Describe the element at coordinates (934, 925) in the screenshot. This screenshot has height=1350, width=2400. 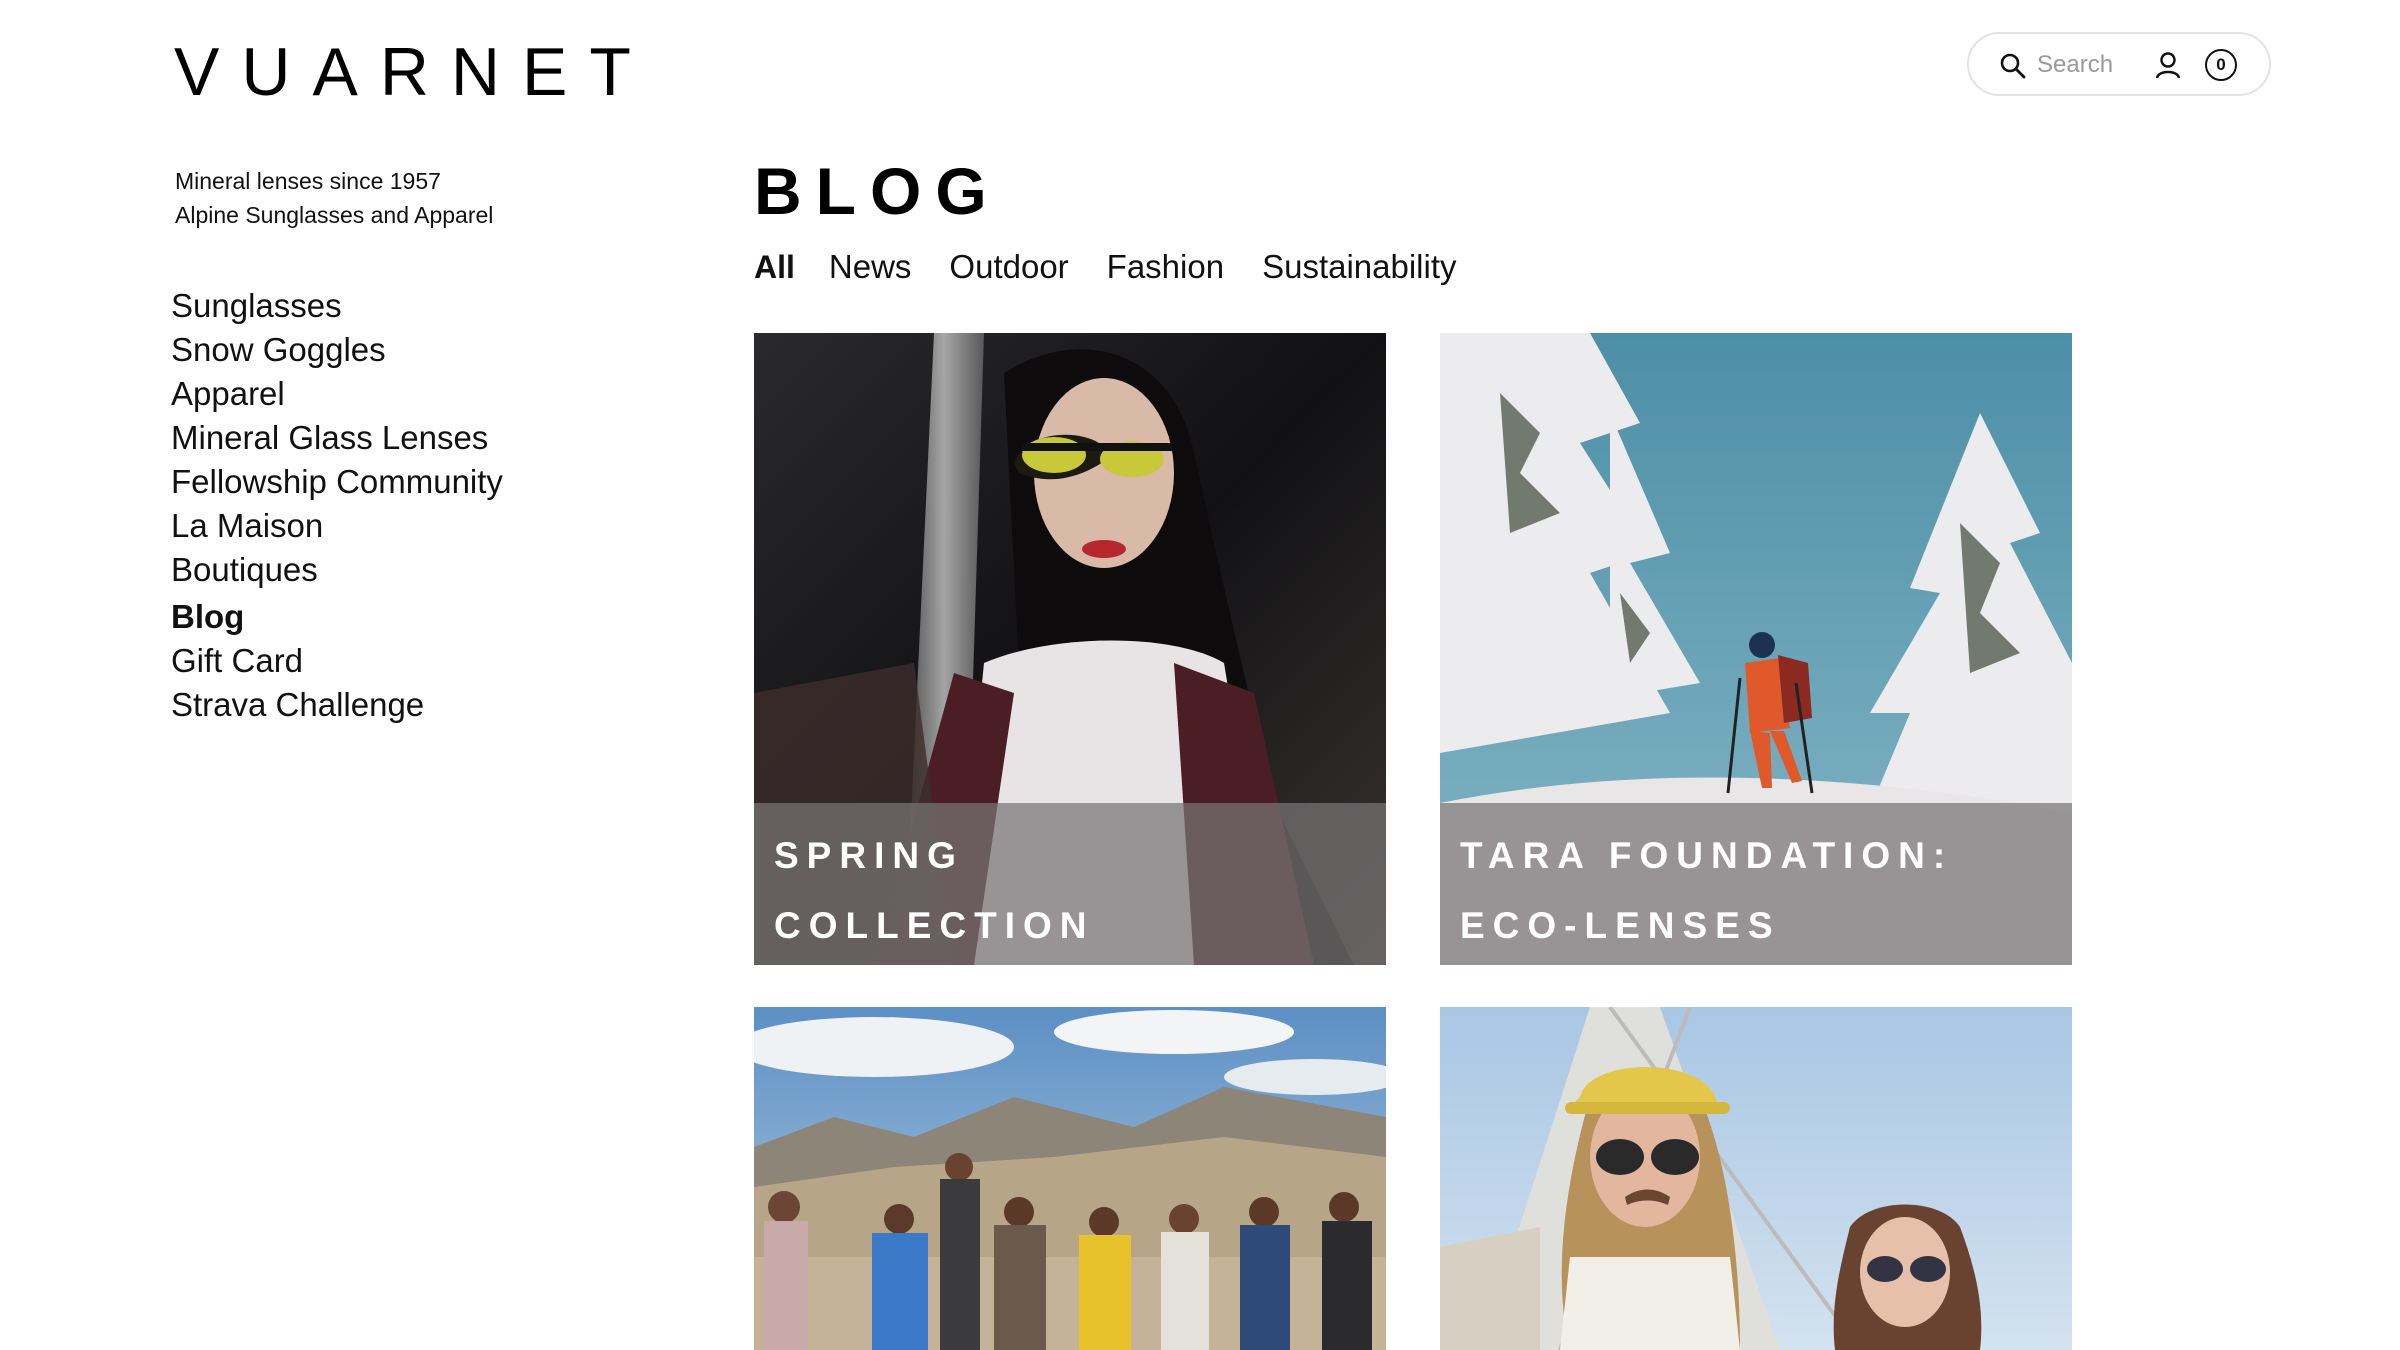
I see `card-title-line-2: COLLECTION` at that location.